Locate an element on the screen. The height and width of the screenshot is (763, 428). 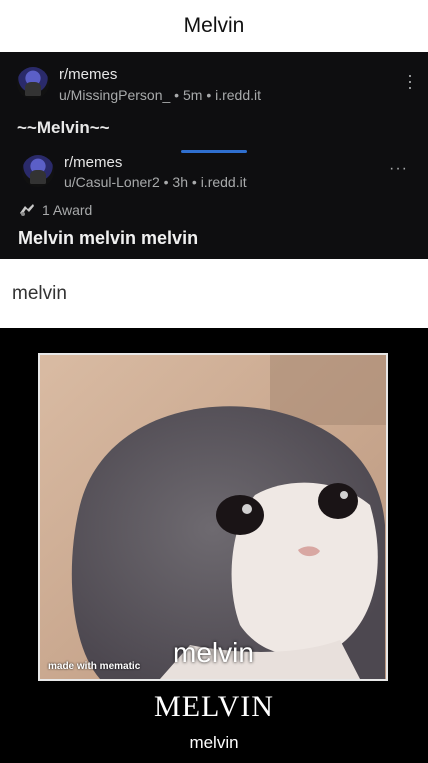
crosspost-domain: i.redd.it is located at coordinates (224, 182).